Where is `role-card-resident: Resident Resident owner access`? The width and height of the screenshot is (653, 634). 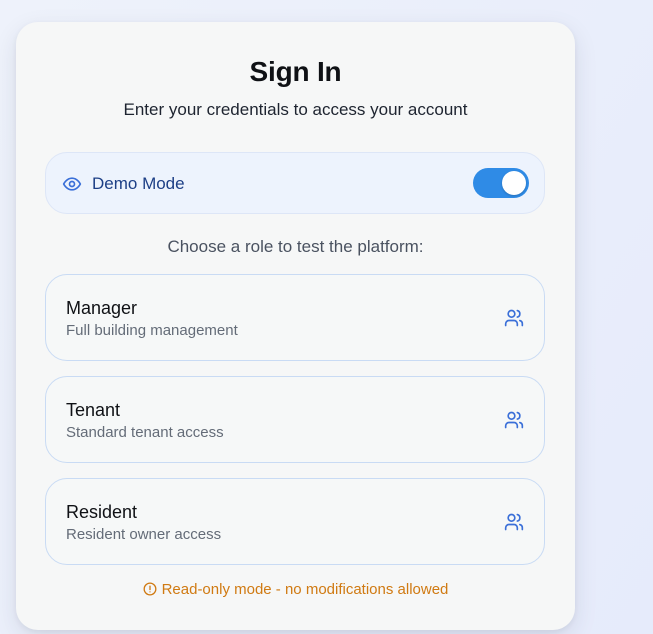
role-card-resident: Resident Resident owner access is located at coordinates (295, 521).